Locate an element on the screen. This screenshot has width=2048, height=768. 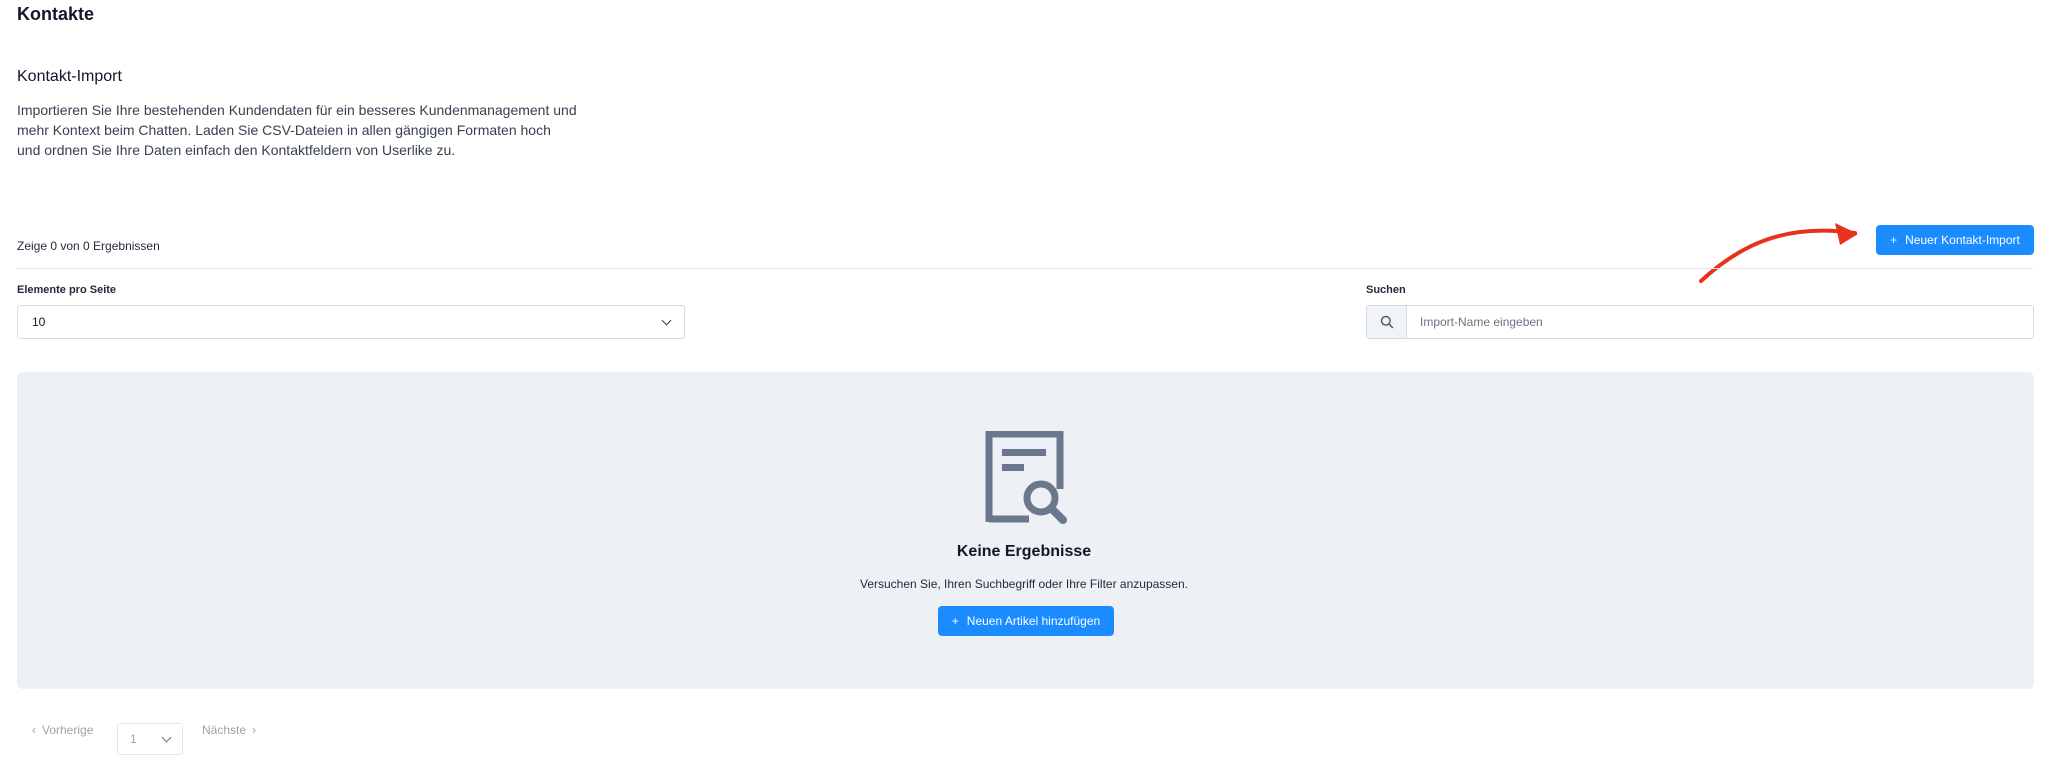
items-per-page-select: 10 is located at coordinates (351, 322).